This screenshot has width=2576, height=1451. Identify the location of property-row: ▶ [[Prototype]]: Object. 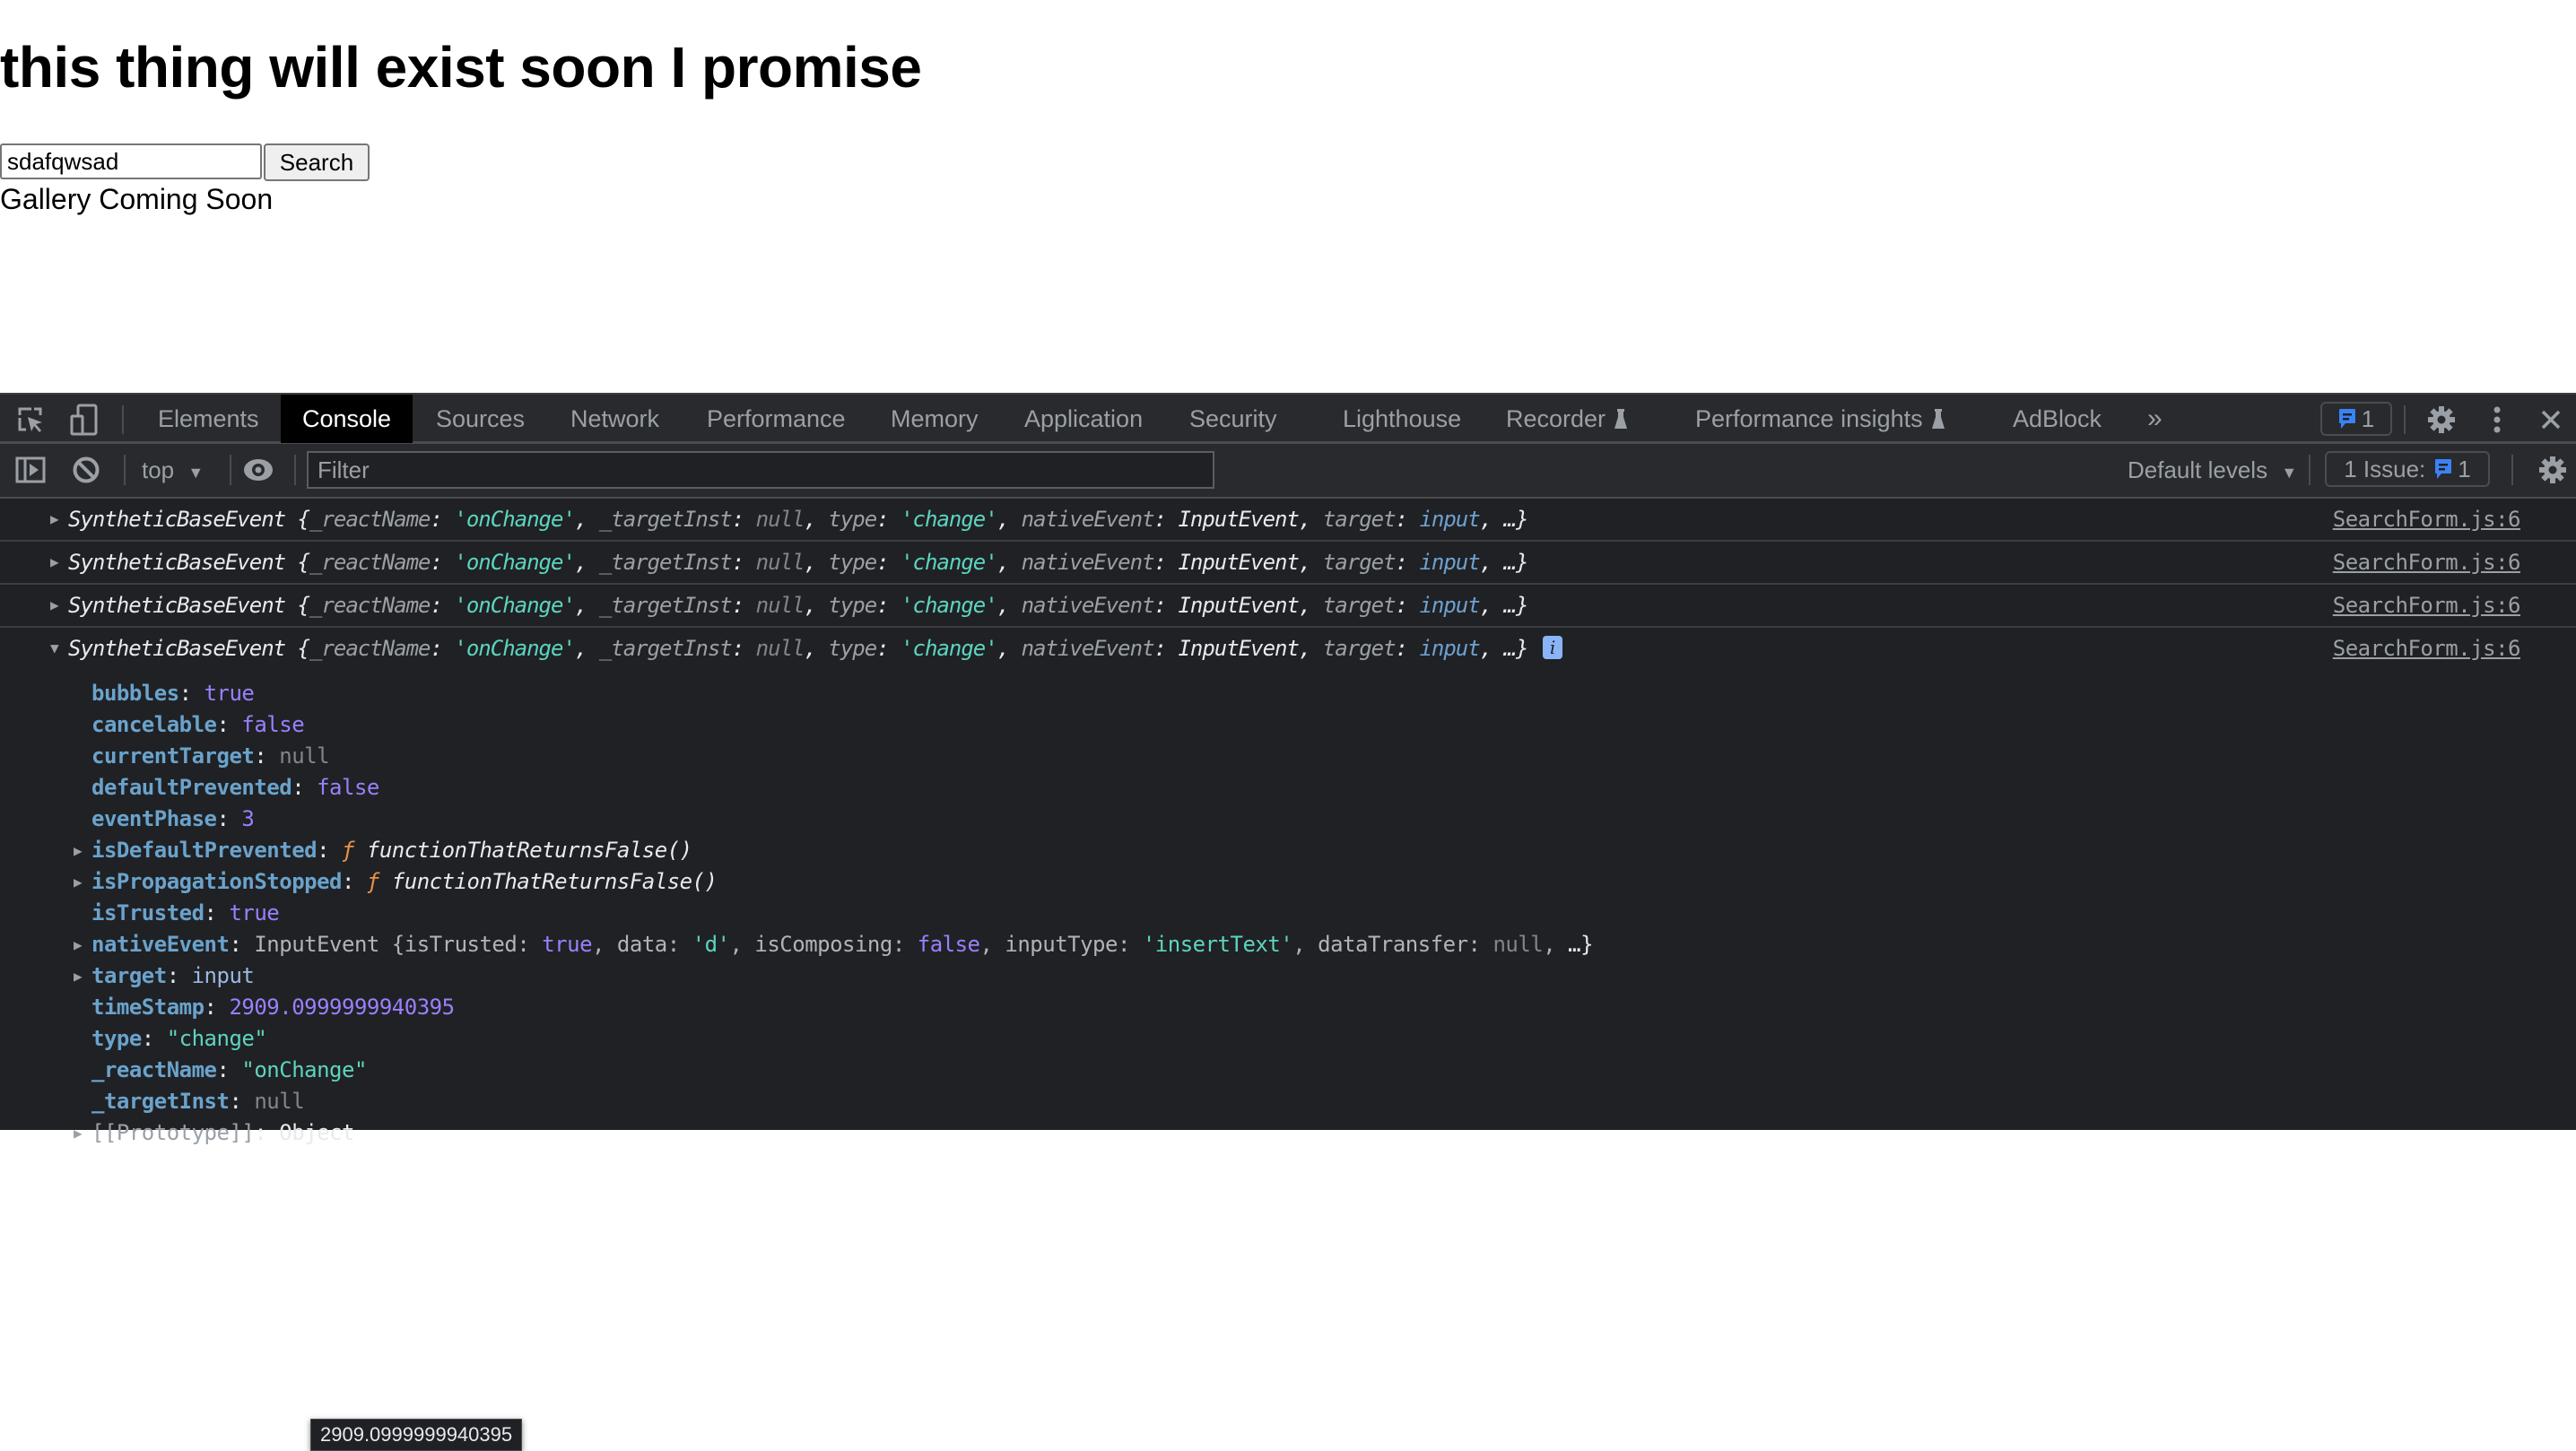
(1288, 1133).